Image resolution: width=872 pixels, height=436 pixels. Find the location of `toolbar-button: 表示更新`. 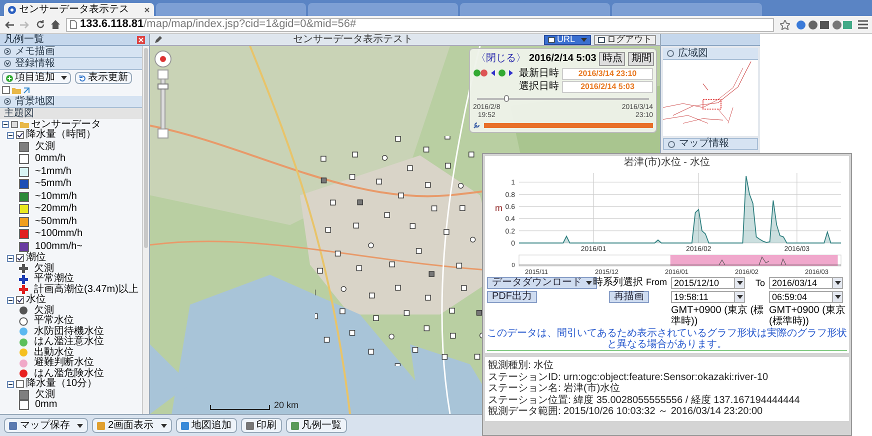

toolbar-button: 表示更新 is located at coordinates (103, 78).